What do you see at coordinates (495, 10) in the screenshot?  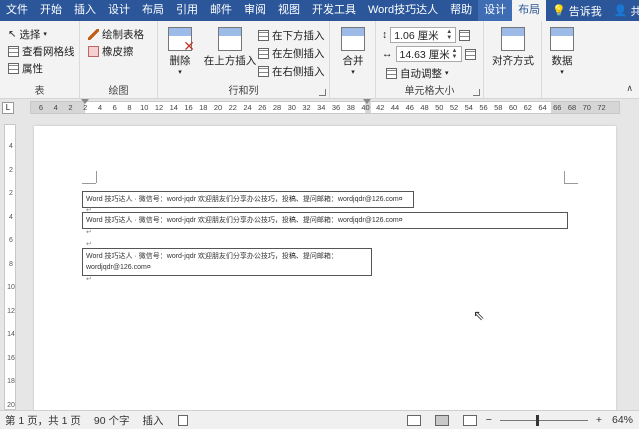 I see `tab-table-design: 设计` at bounding box center [495, 10].